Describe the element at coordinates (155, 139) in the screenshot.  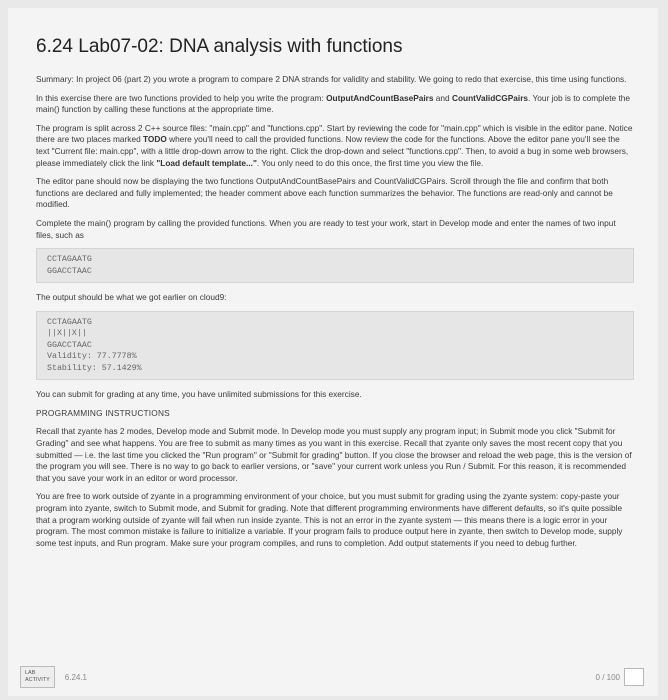
I see `todo-keyword: TODO` at that location.